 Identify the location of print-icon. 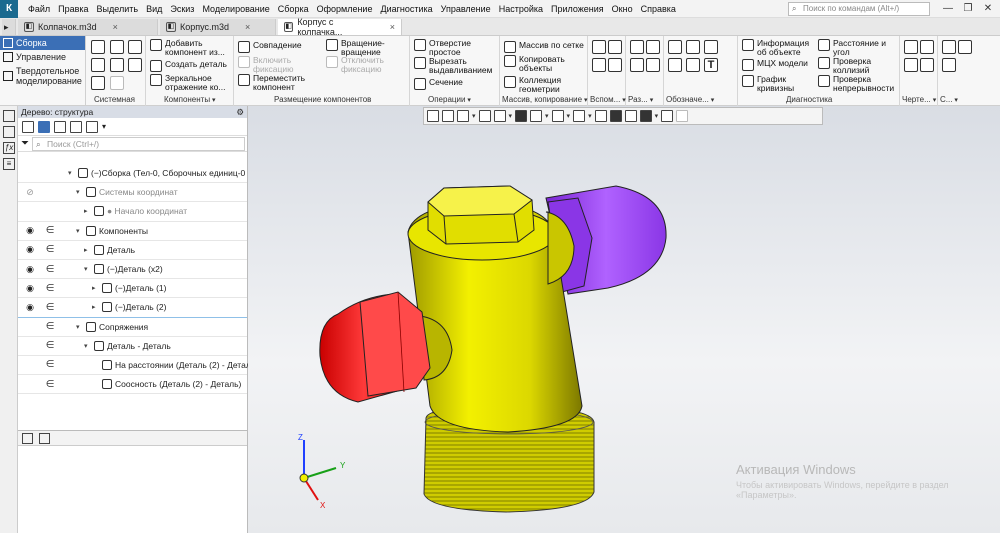
(98, 65).